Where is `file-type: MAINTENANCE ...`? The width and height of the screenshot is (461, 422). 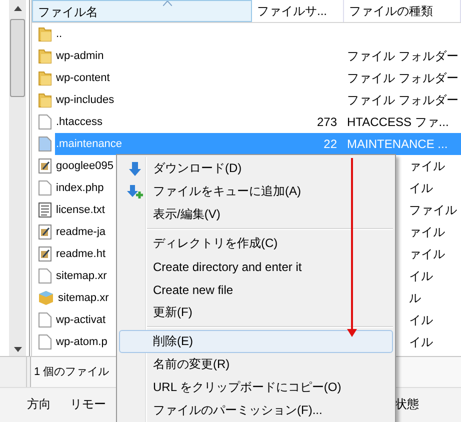
file-type: MAINTENANCE ... is located at coordinates (397, 144).